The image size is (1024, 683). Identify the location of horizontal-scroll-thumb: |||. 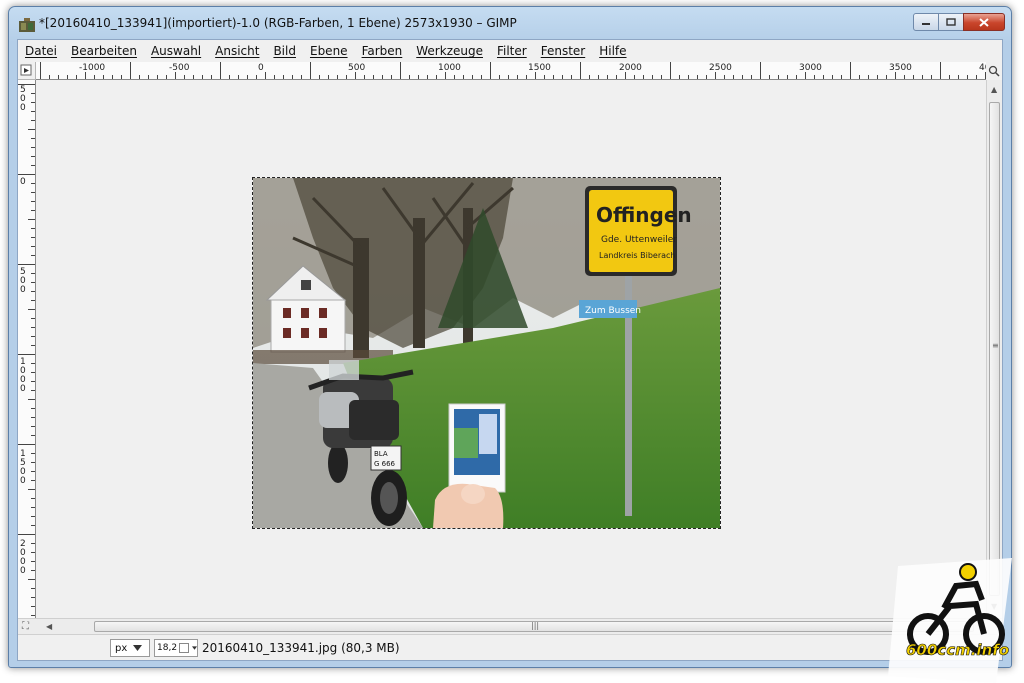
(534, 626).